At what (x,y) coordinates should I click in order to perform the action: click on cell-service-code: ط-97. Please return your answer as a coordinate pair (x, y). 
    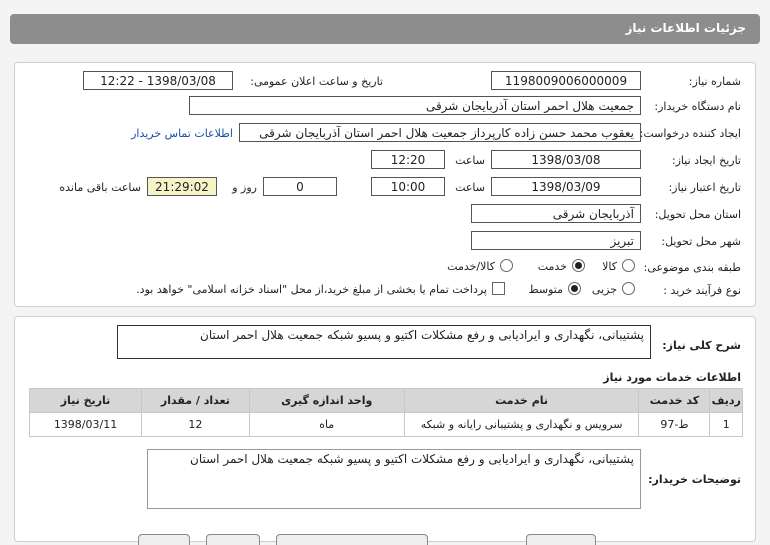
    Looking at the image, I should click on (674, 424).